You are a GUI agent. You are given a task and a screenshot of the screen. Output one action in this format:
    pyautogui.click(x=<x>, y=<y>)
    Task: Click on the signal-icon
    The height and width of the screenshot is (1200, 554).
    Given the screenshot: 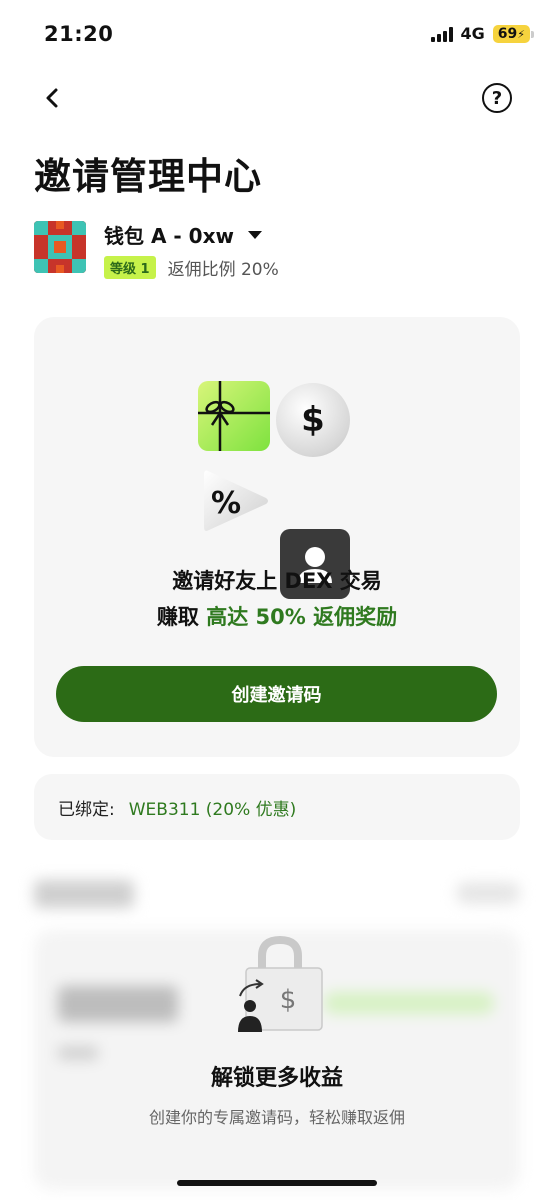 What is the action you would take?
    pyautogui.click(x=441, y=34)
    